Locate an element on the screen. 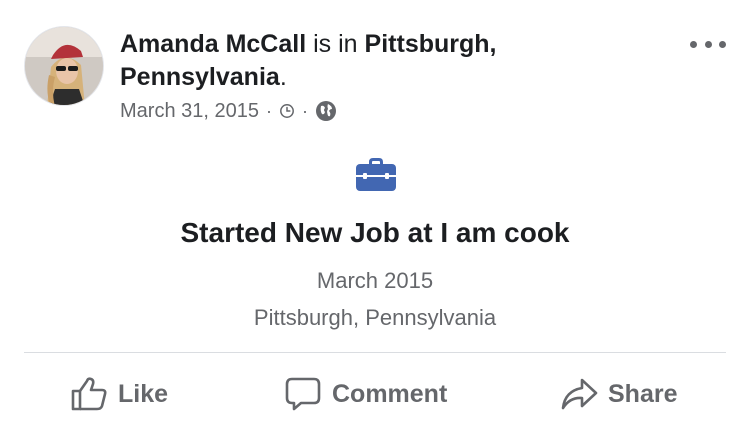 The image size is (750, 433). profile-photo is located at coordinates (64, 66).